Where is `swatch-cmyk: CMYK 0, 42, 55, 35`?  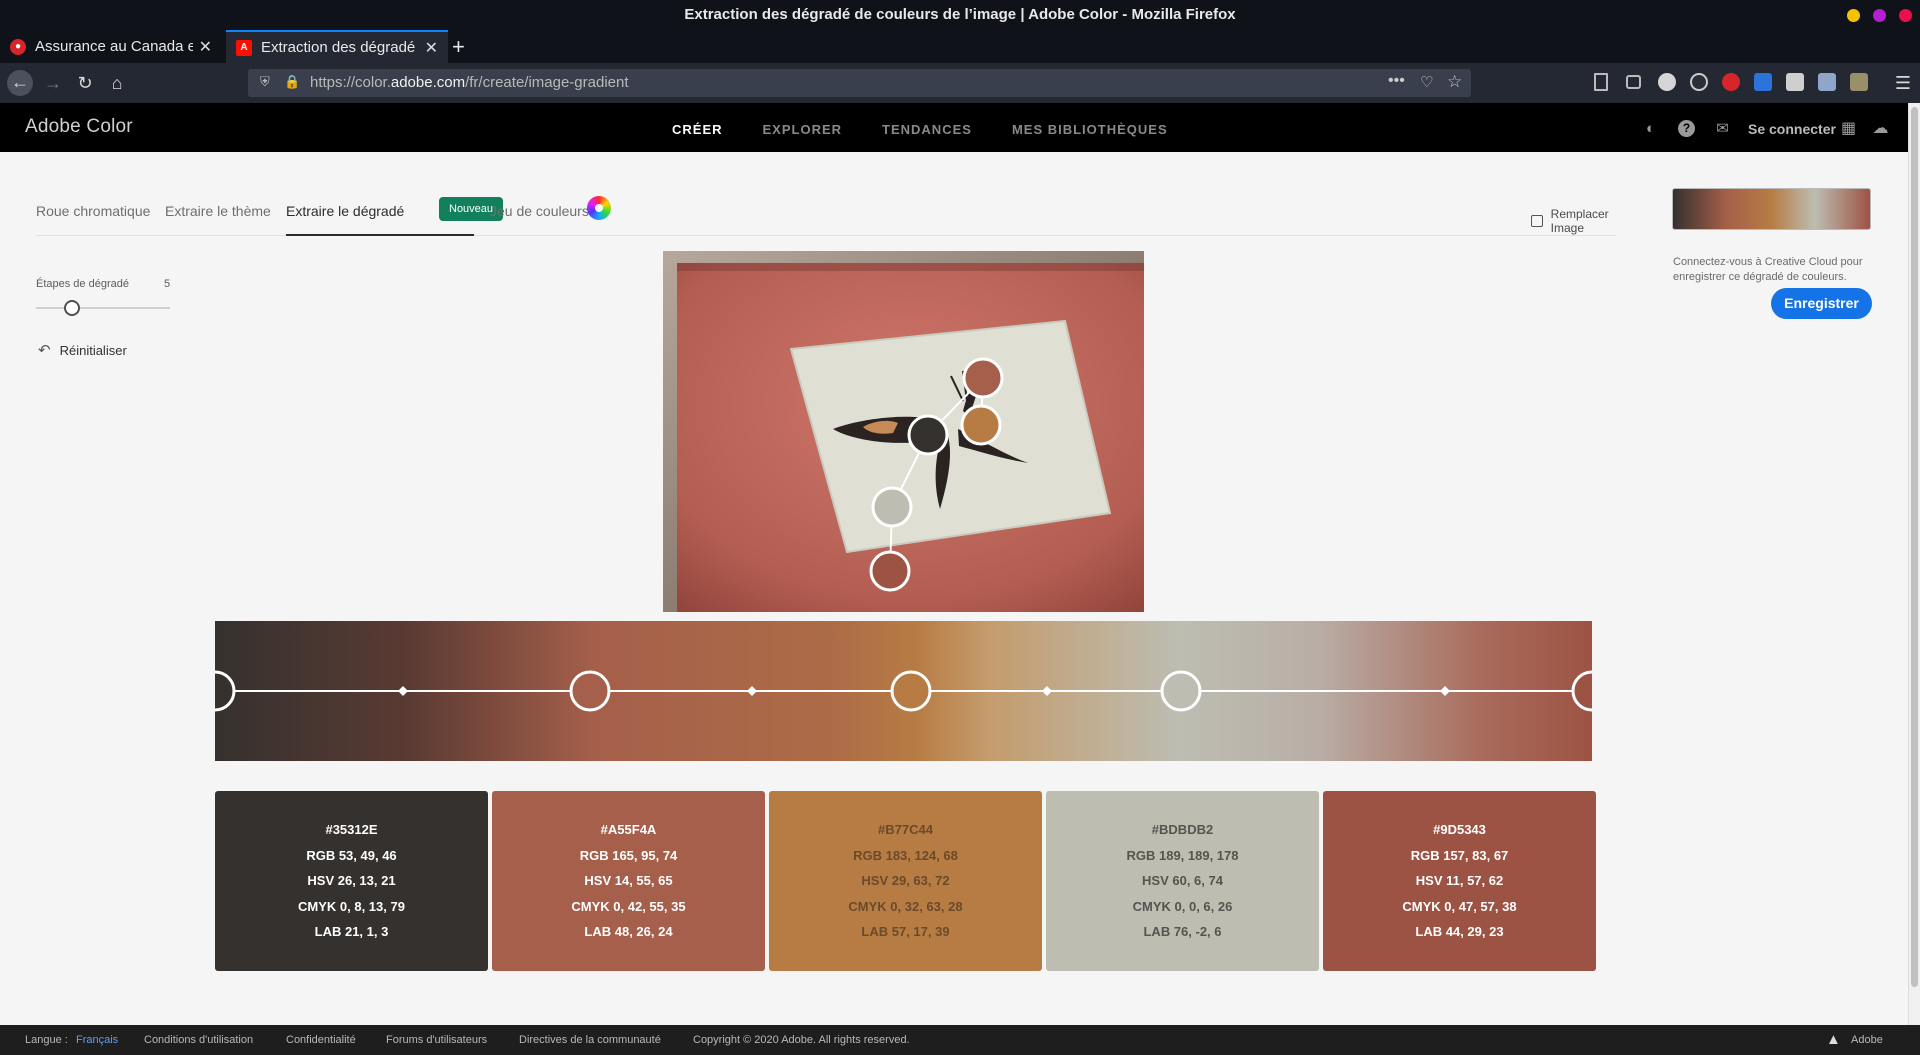 swatch-cmyk: CMYK 0, 42, 55, 35 is located at coordinates (628, 906).